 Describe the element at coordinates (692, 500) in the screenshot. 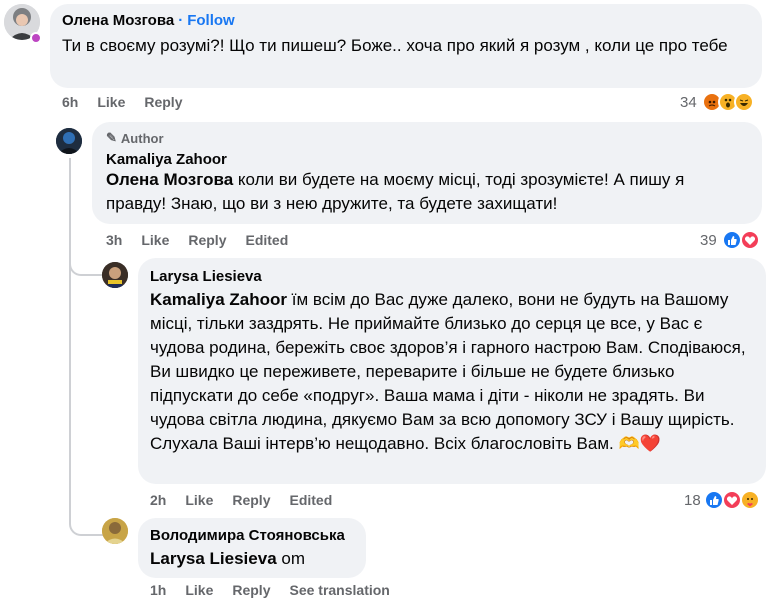

I see `reactions-count: 18` at that location.